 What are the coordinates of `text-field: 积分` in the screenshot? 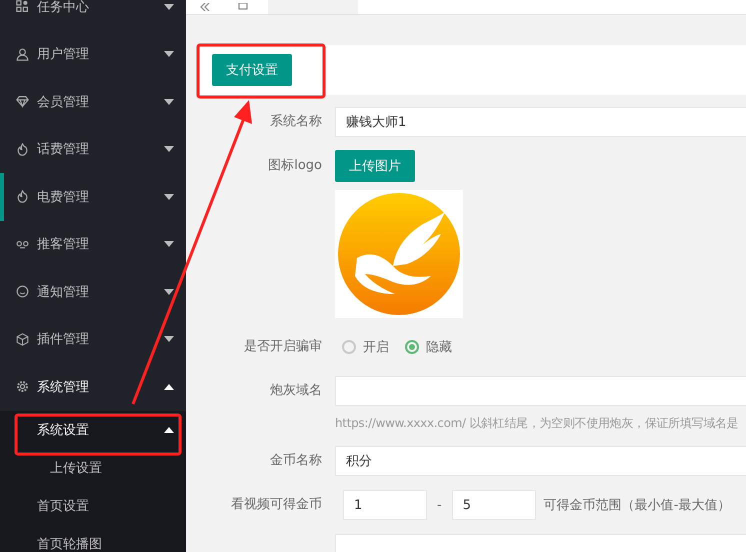 It's located at (540, 461).